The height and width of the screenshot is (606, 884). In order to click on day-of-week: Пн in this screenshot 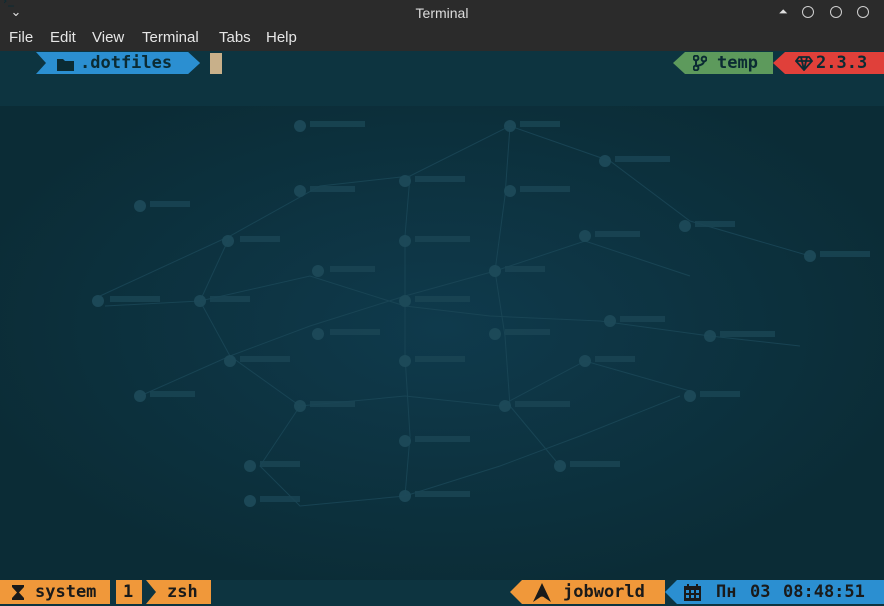, I will do `click(726, 592)`.